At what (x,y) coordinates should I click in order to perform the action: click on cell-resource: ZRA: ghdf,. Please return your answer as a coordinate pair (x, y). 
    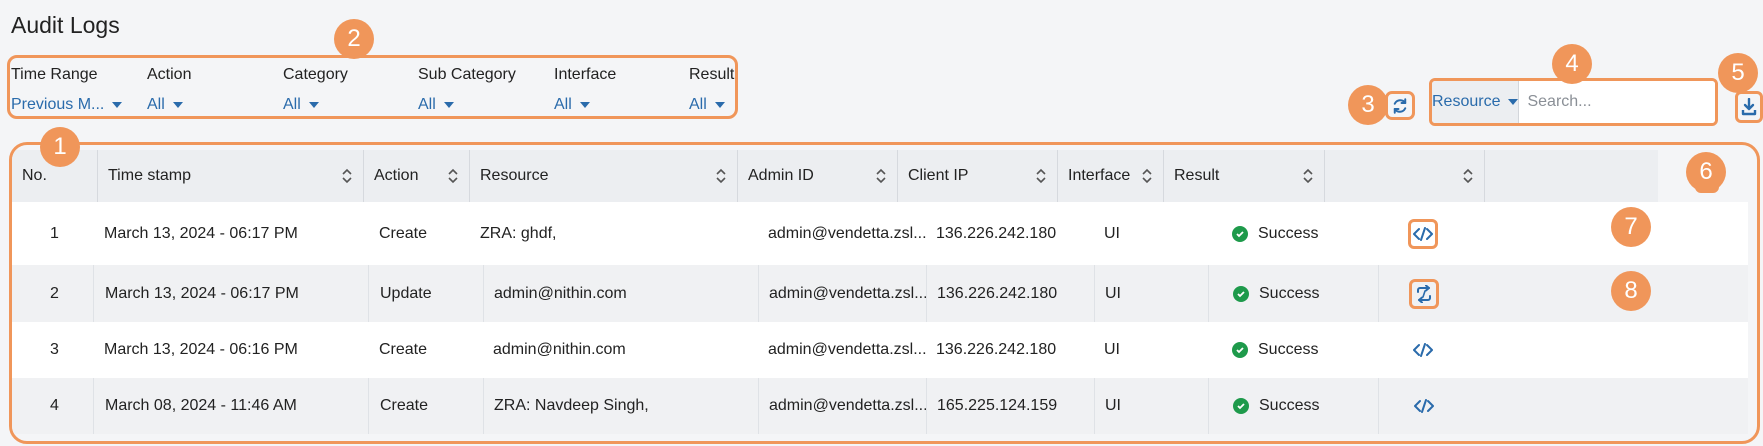
    Looking at the image, I should click on (518, 233).